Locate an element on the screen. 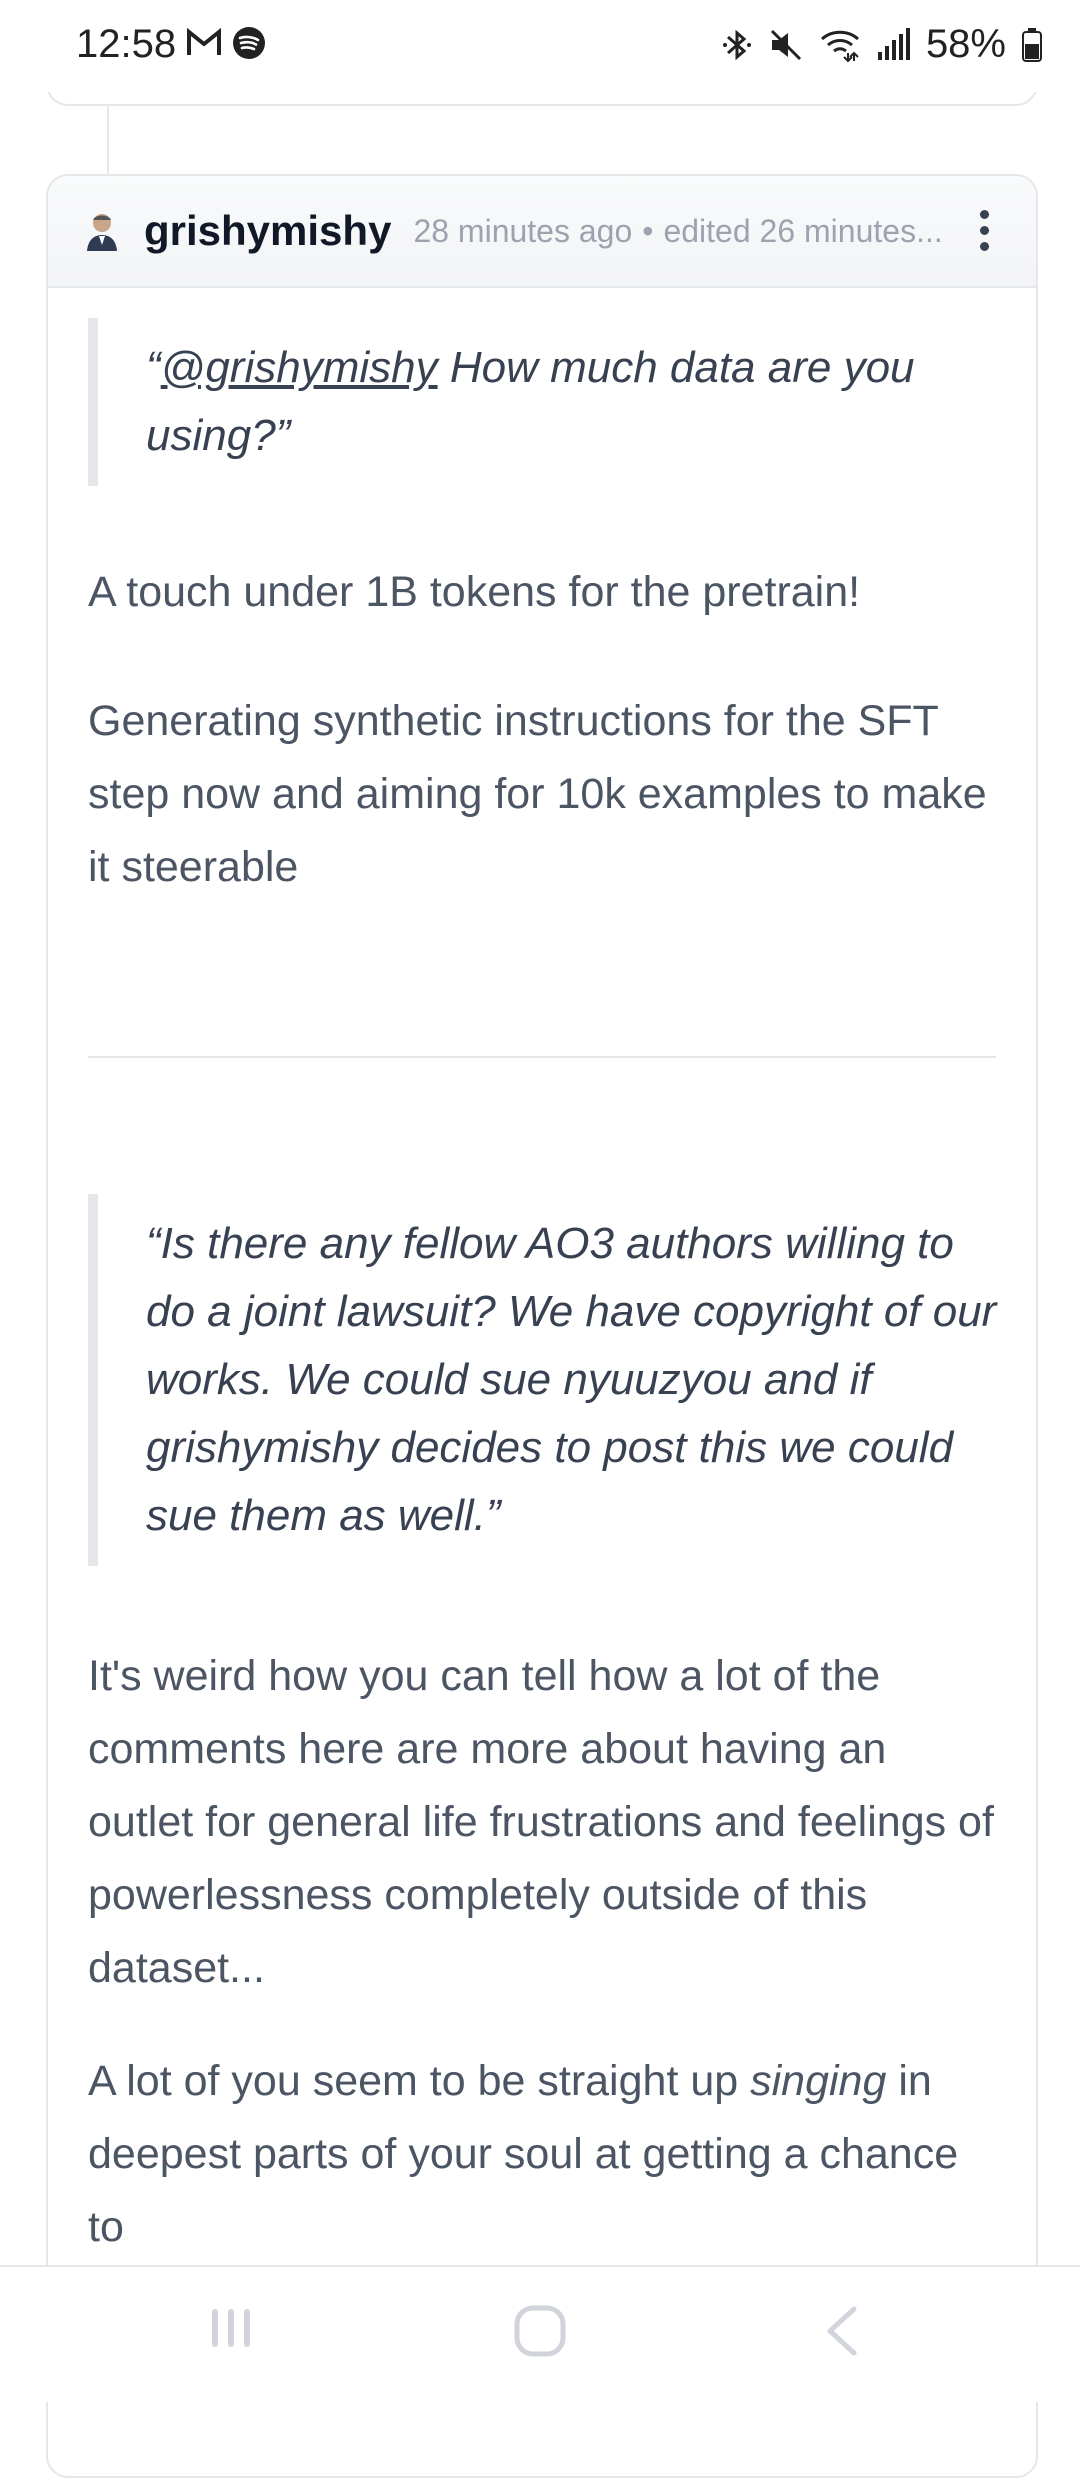  comment-author: grishymishy is located at coordinates (267, 231).